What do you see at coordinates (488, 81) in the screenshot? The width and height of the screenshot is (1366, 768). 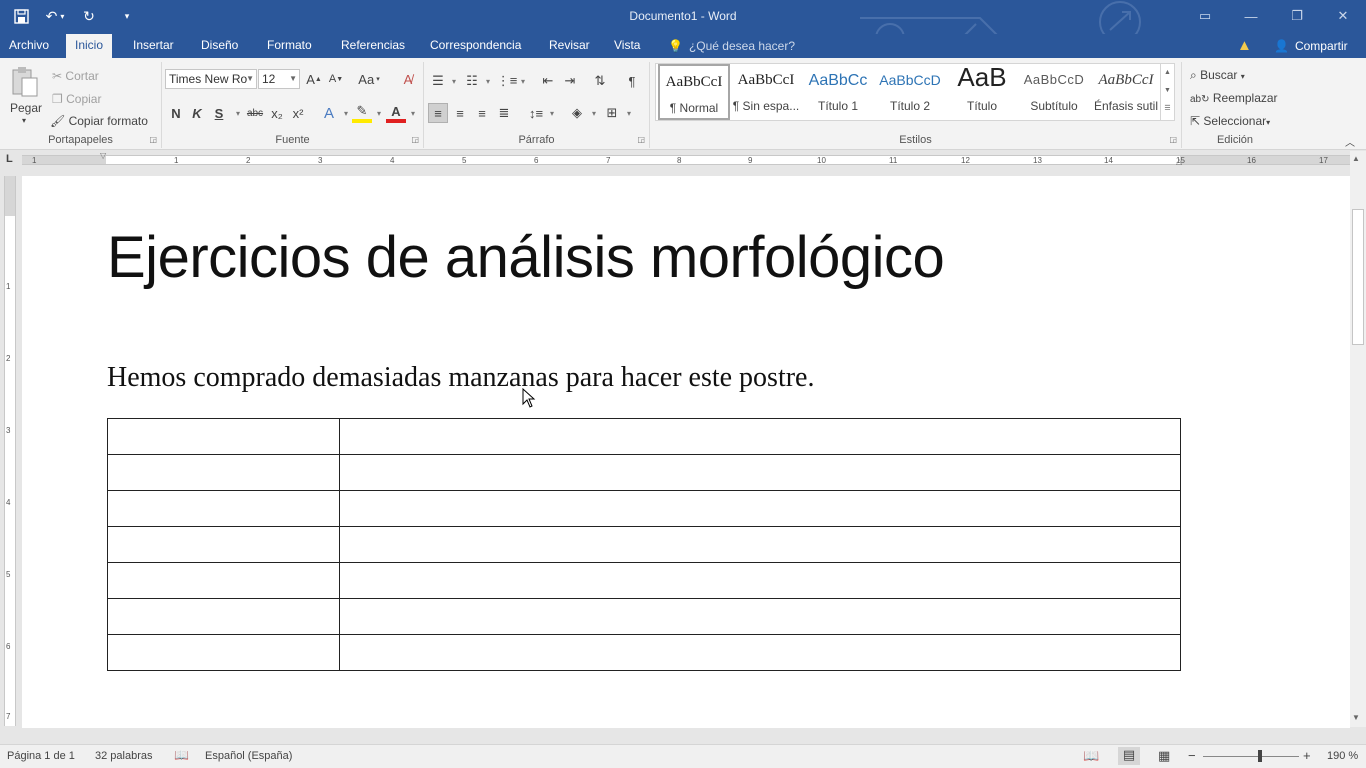 I see `numbering-dropdown-icon: ▾` at bounding box center [488, 81].